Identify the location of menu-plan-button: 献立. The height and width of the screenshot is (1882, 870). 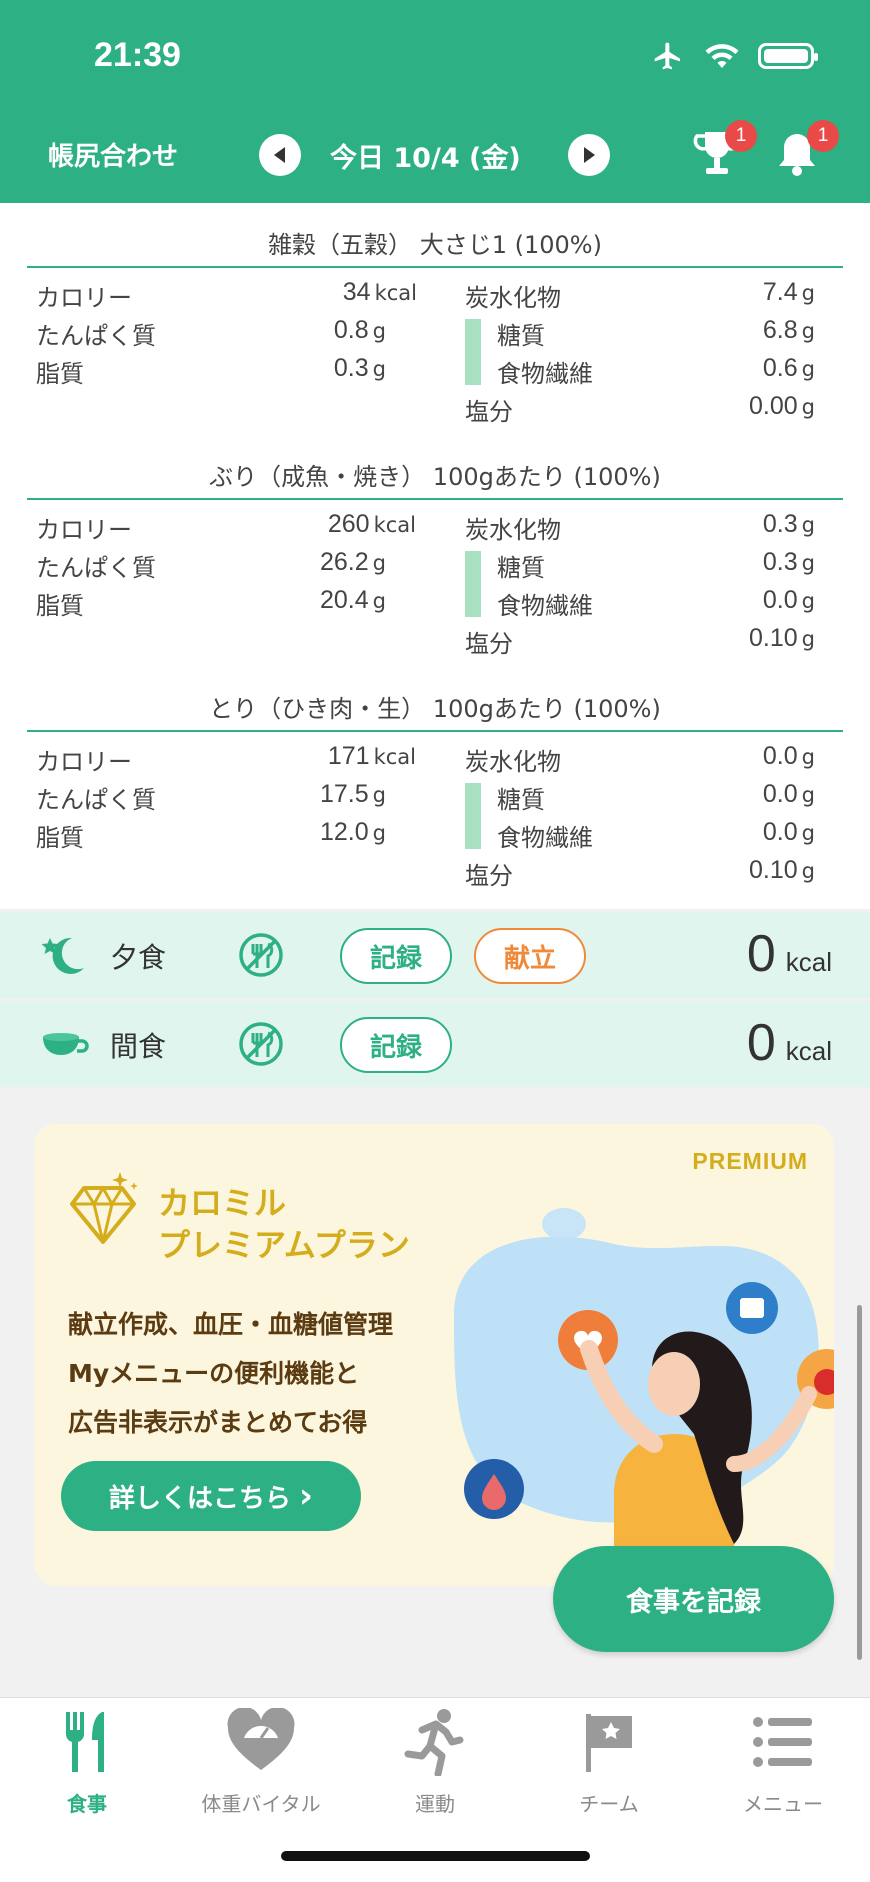
(530, 956).